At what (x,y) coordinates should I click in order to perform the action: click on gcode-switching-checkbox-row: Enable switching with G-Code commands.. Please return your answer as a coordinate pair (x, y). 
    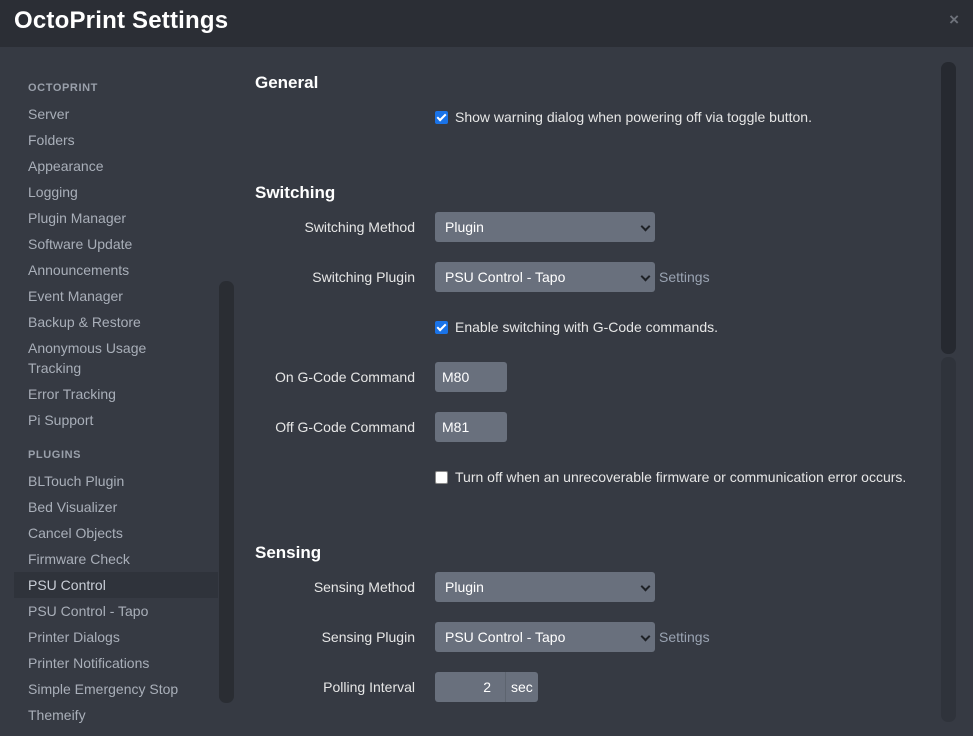
    Looking at the image, I should click on (576, 327).